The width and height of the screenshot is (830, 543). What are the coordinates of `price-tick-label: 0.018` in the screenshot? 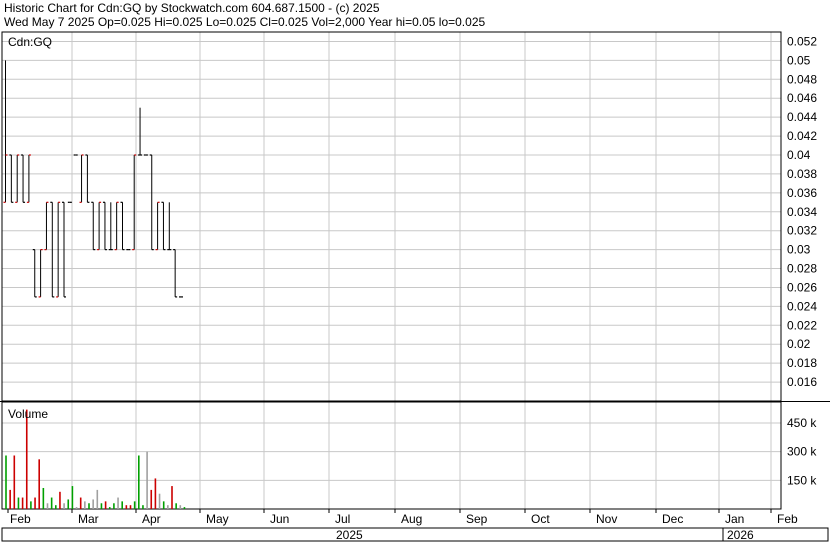 It's located at (802, 363).